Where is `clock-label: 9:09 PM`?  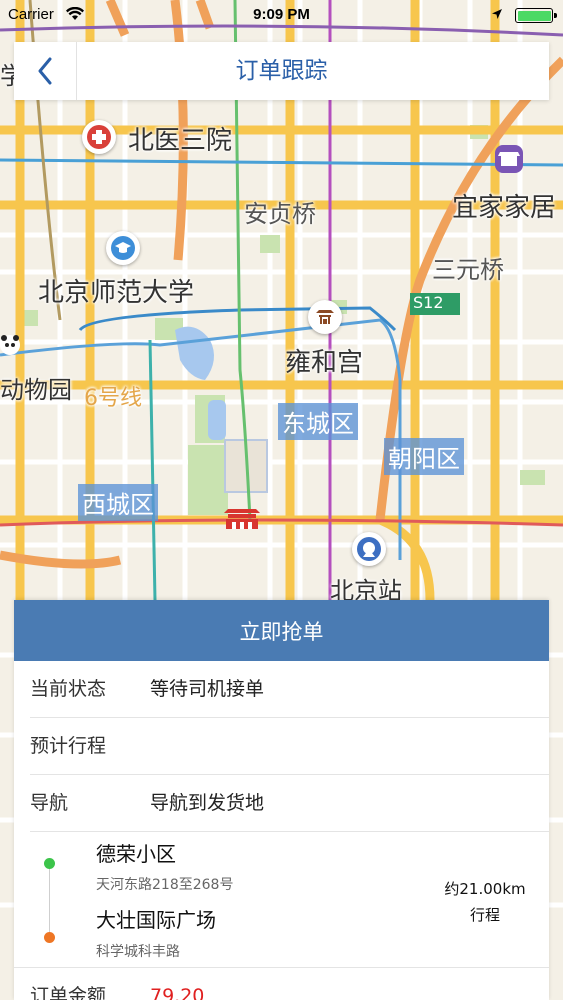 clock-label: 9:09 PM is located at coordinates (281, 14).